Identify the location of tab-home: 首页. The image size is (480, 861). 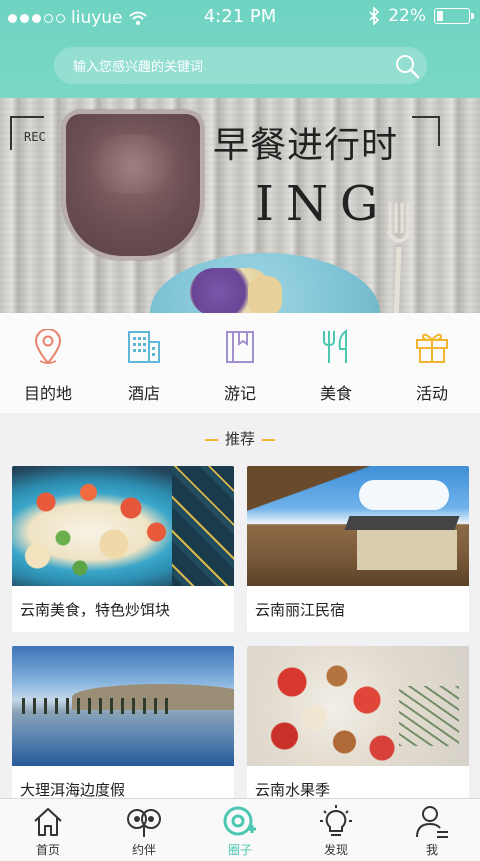
(48, 830).